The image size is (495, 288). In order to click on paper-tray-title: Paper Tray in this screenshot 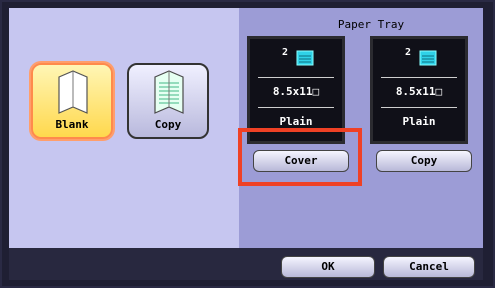, I will do `click(371, 24)`.